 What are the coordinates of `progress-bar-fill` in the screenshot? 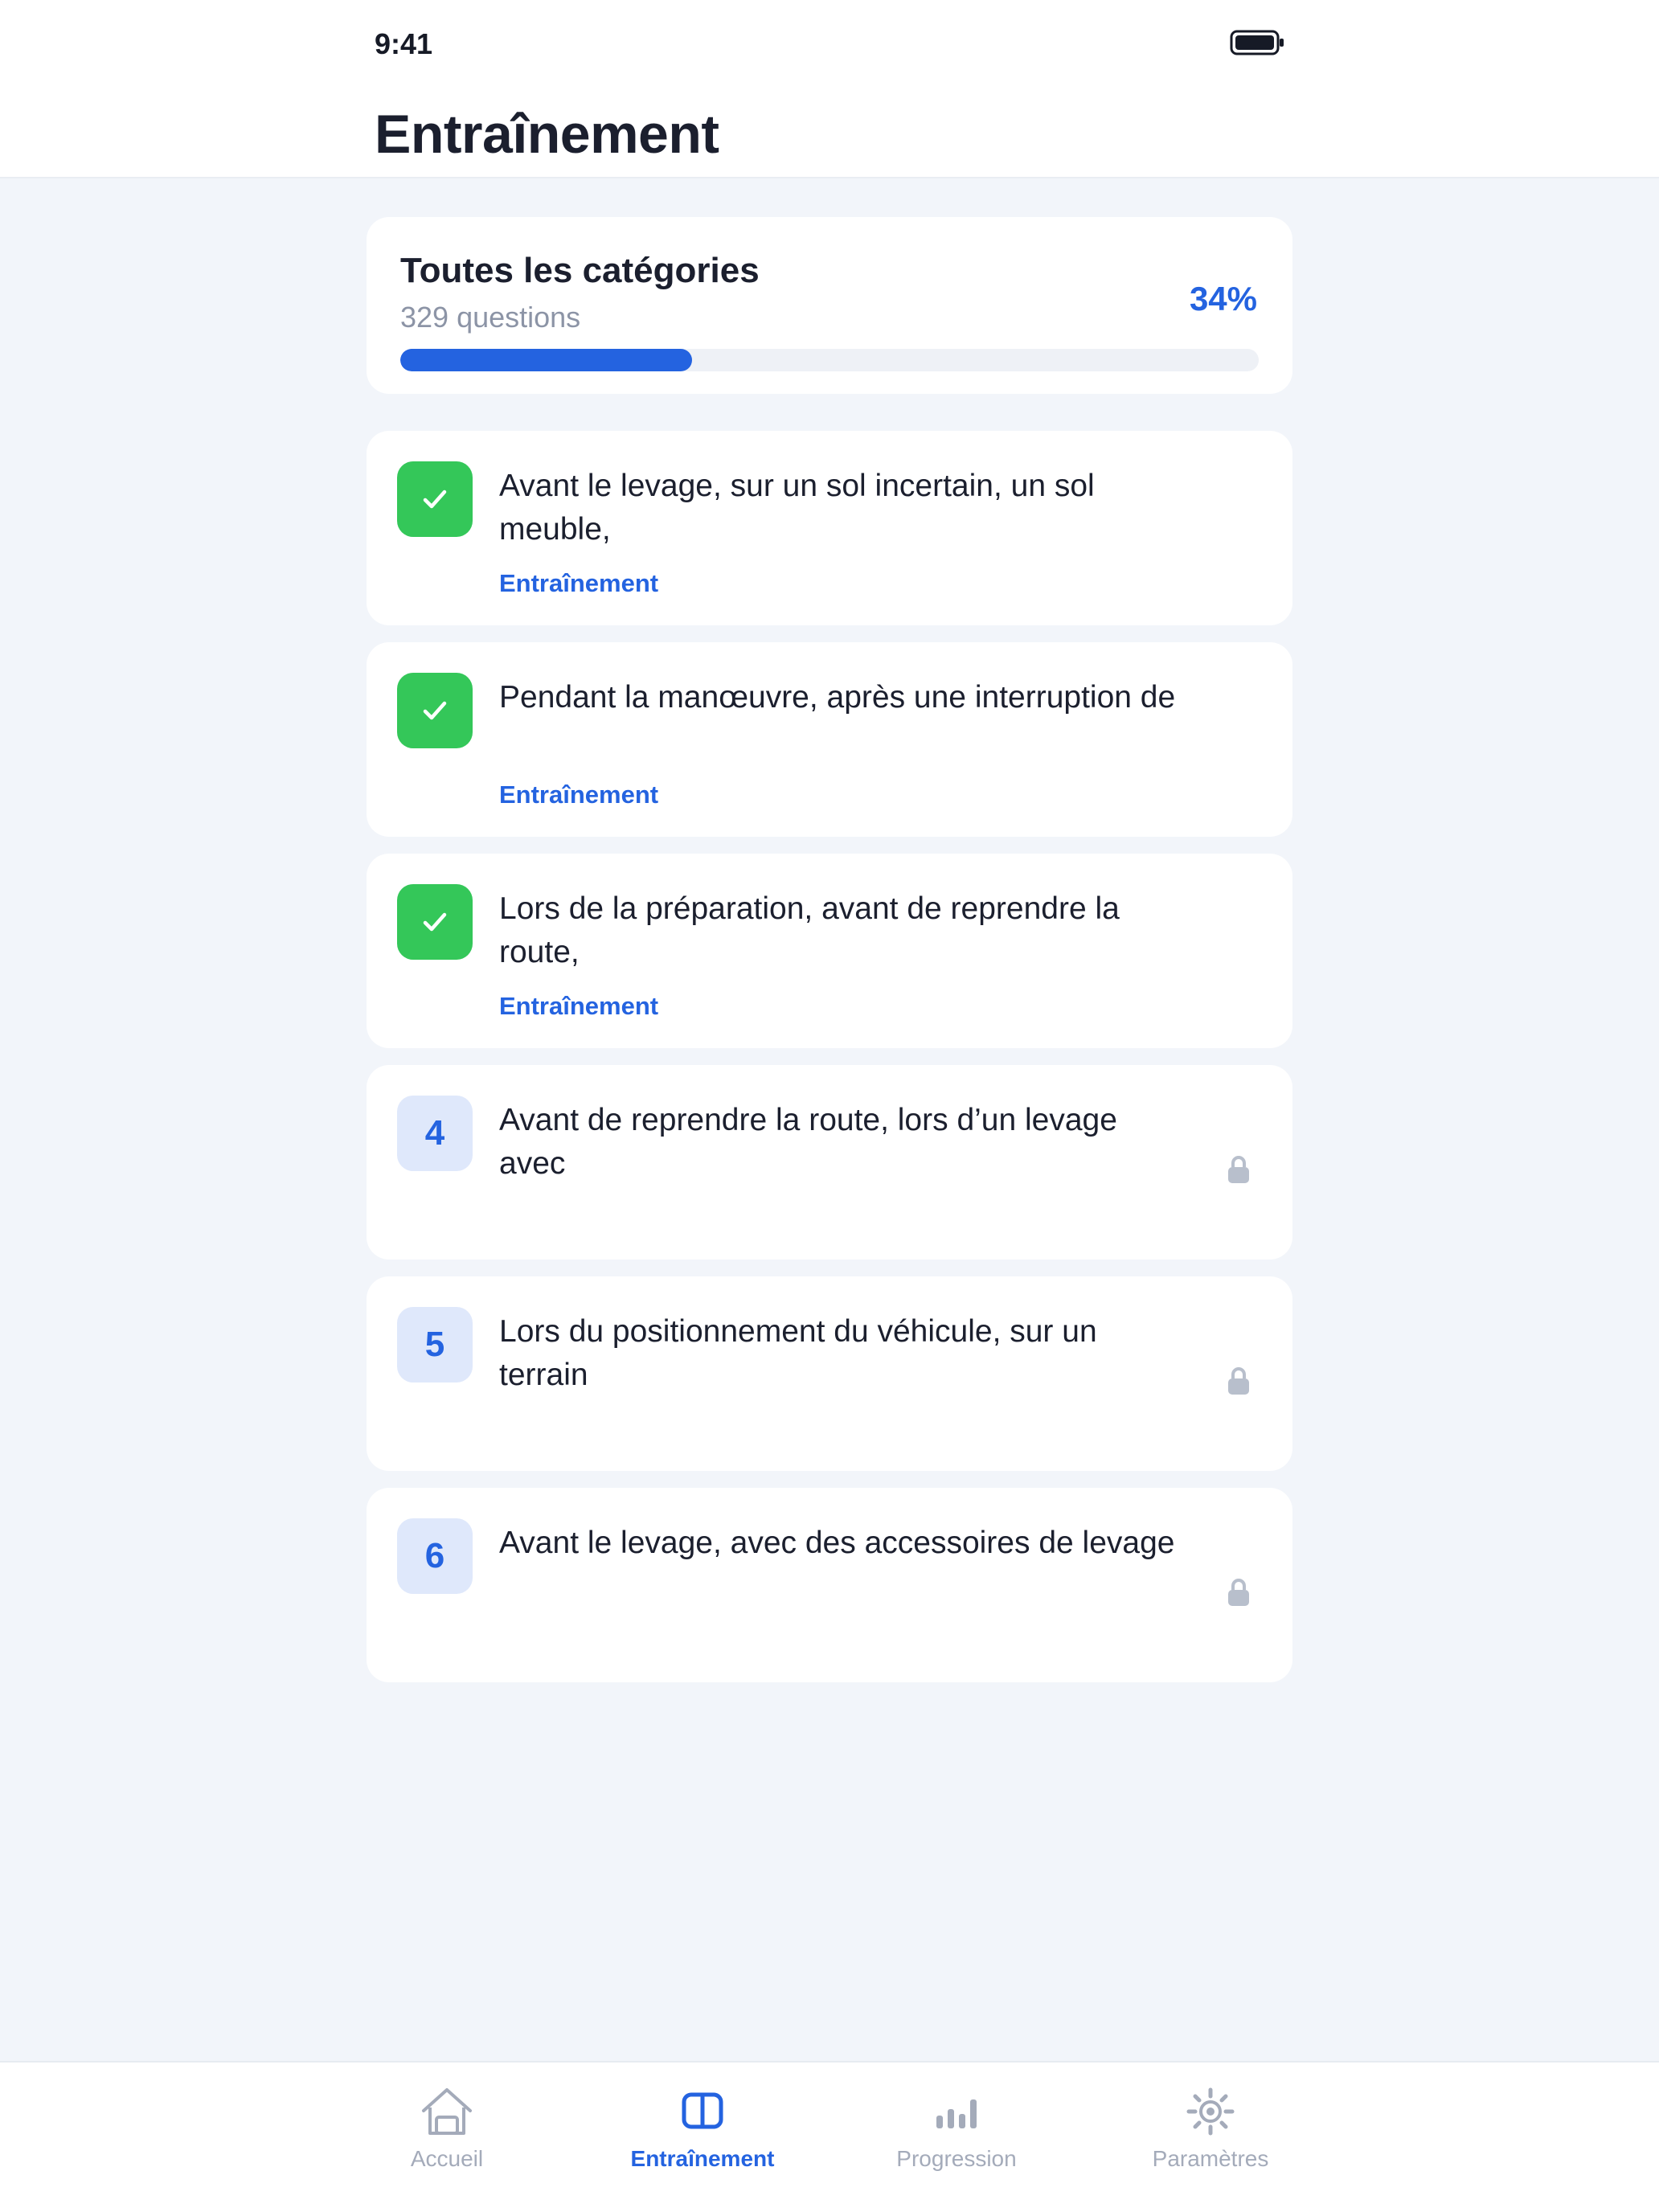 It's located at (546, 360).